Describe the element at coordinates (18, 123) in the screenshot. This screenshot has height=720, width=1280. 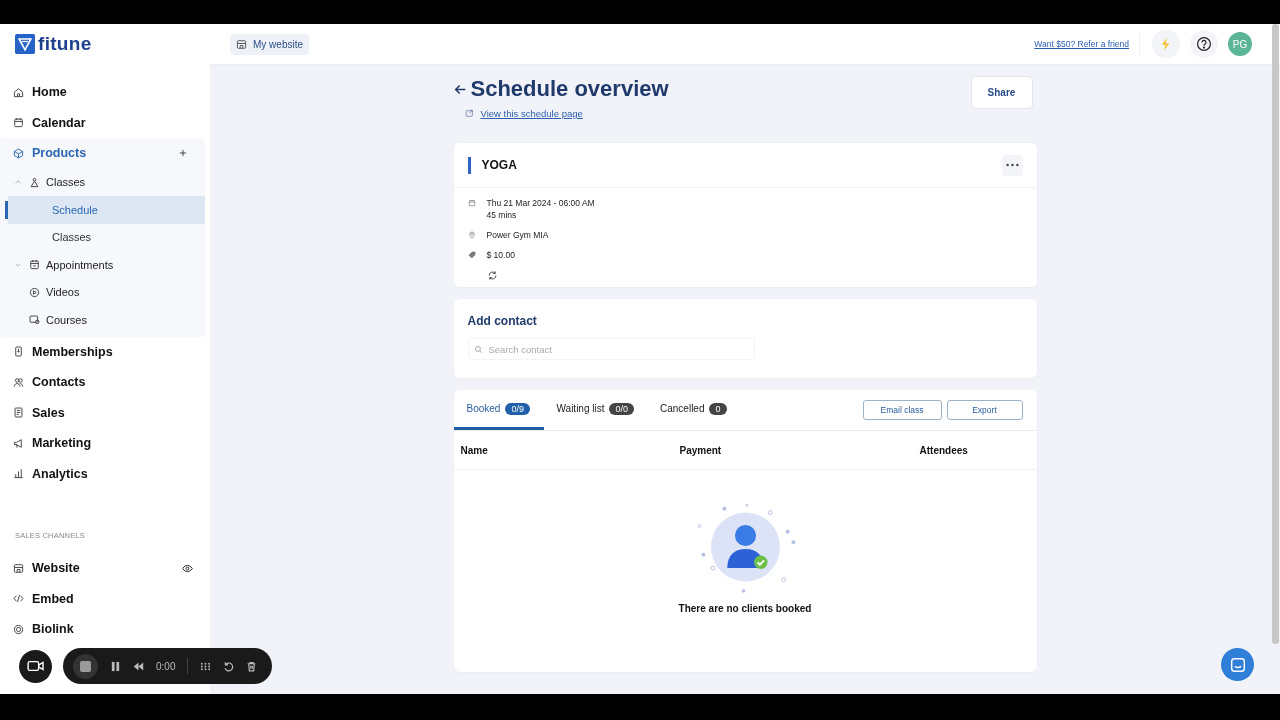
I see `calendar-icon` at that location.